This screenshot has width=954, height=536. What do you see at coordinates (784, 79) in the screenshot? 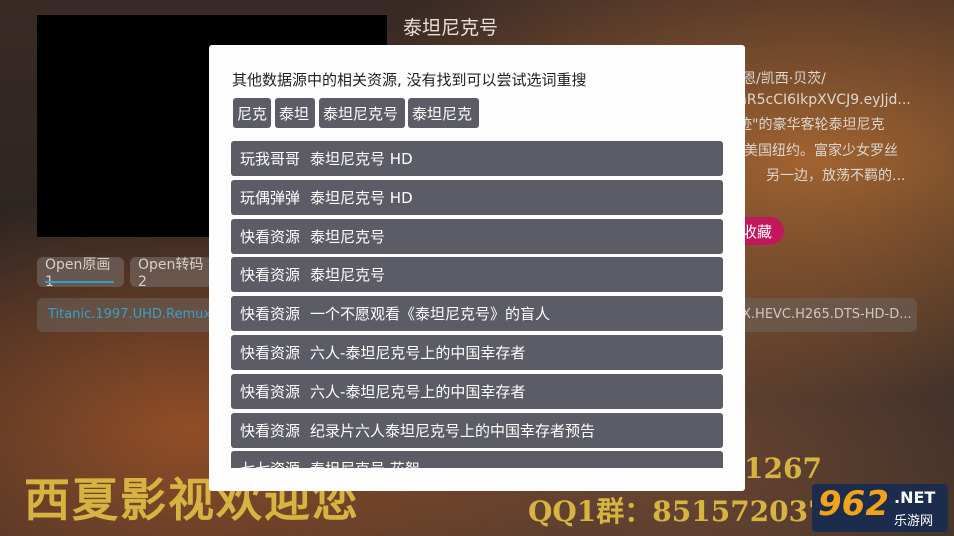
I see `cast-info: 恩/凯西·贝茨/` at bounding box center [784, 79].